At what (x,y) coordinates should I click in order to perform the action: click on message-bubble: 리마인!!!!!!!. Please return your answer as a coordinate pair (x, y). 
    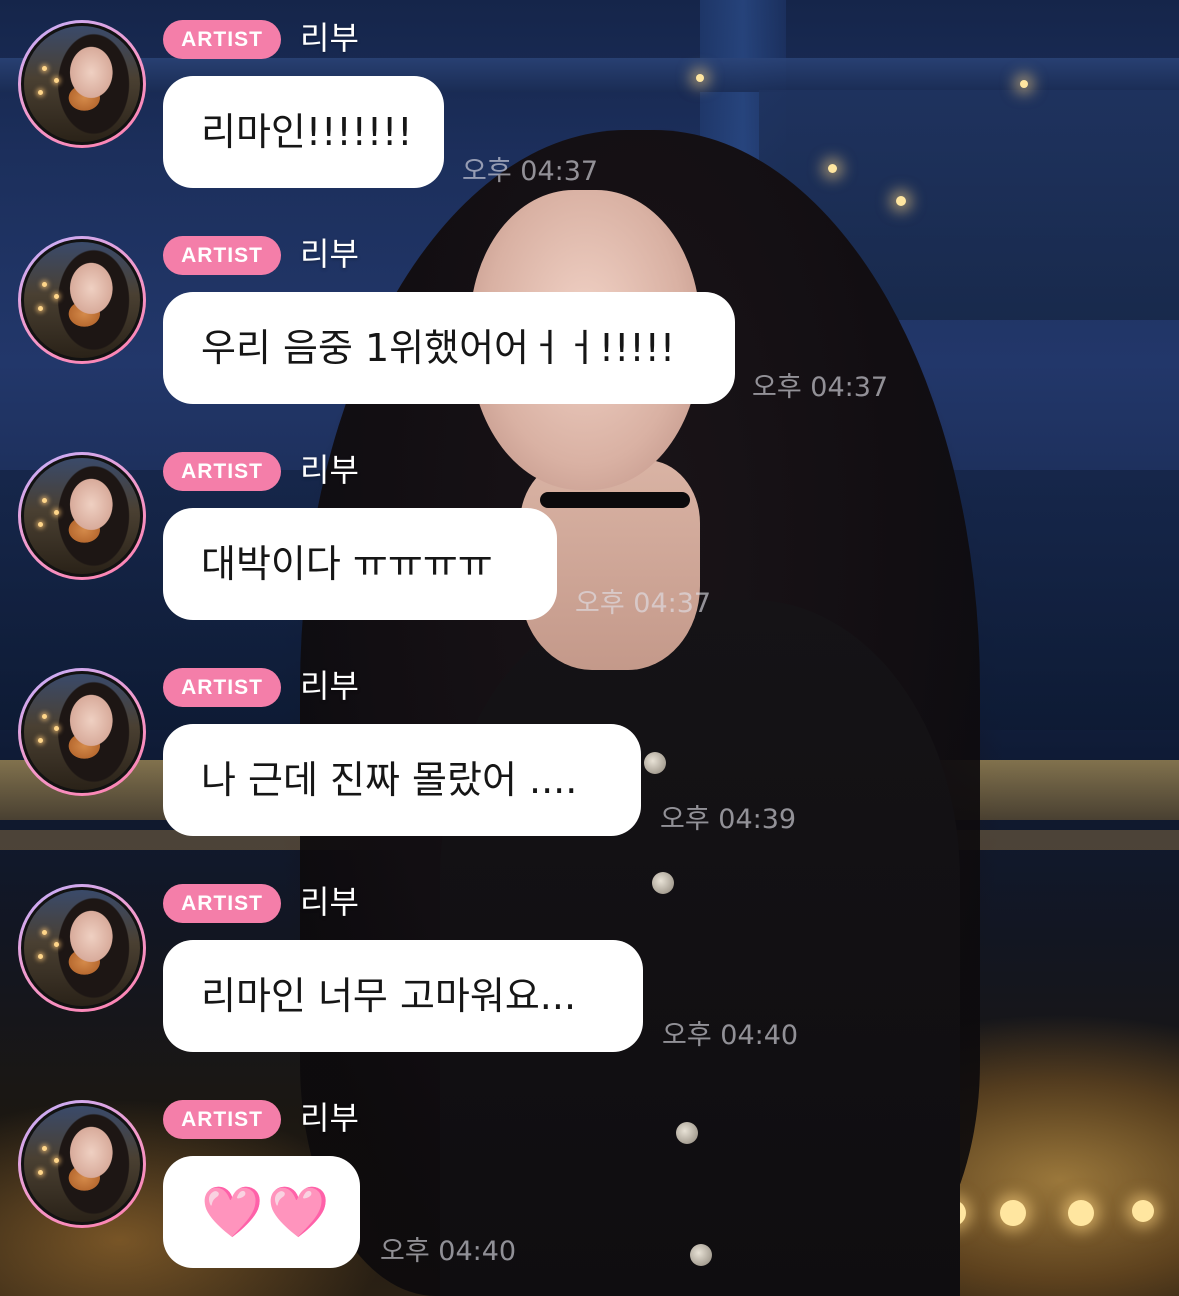
    Looking at the image, I should click on (303, 132).